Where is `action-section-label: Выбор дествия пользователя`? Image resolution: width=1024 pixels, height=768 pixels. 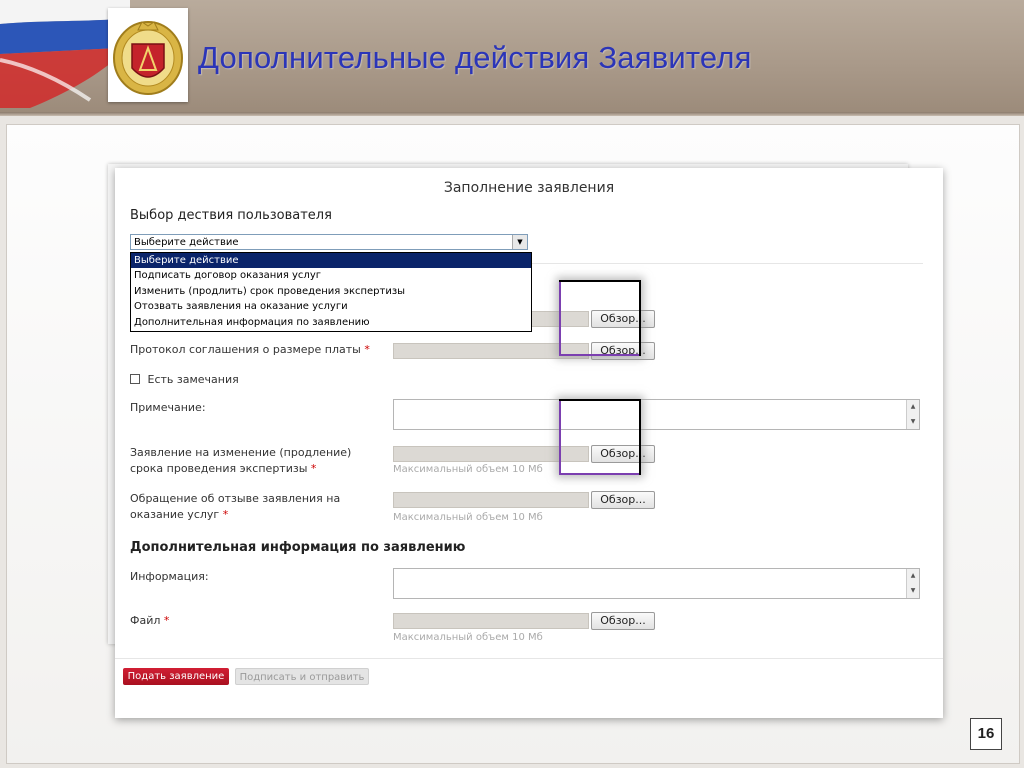 action-section-label: Выбор дествия пользователя is located at coordinates (231, 215).